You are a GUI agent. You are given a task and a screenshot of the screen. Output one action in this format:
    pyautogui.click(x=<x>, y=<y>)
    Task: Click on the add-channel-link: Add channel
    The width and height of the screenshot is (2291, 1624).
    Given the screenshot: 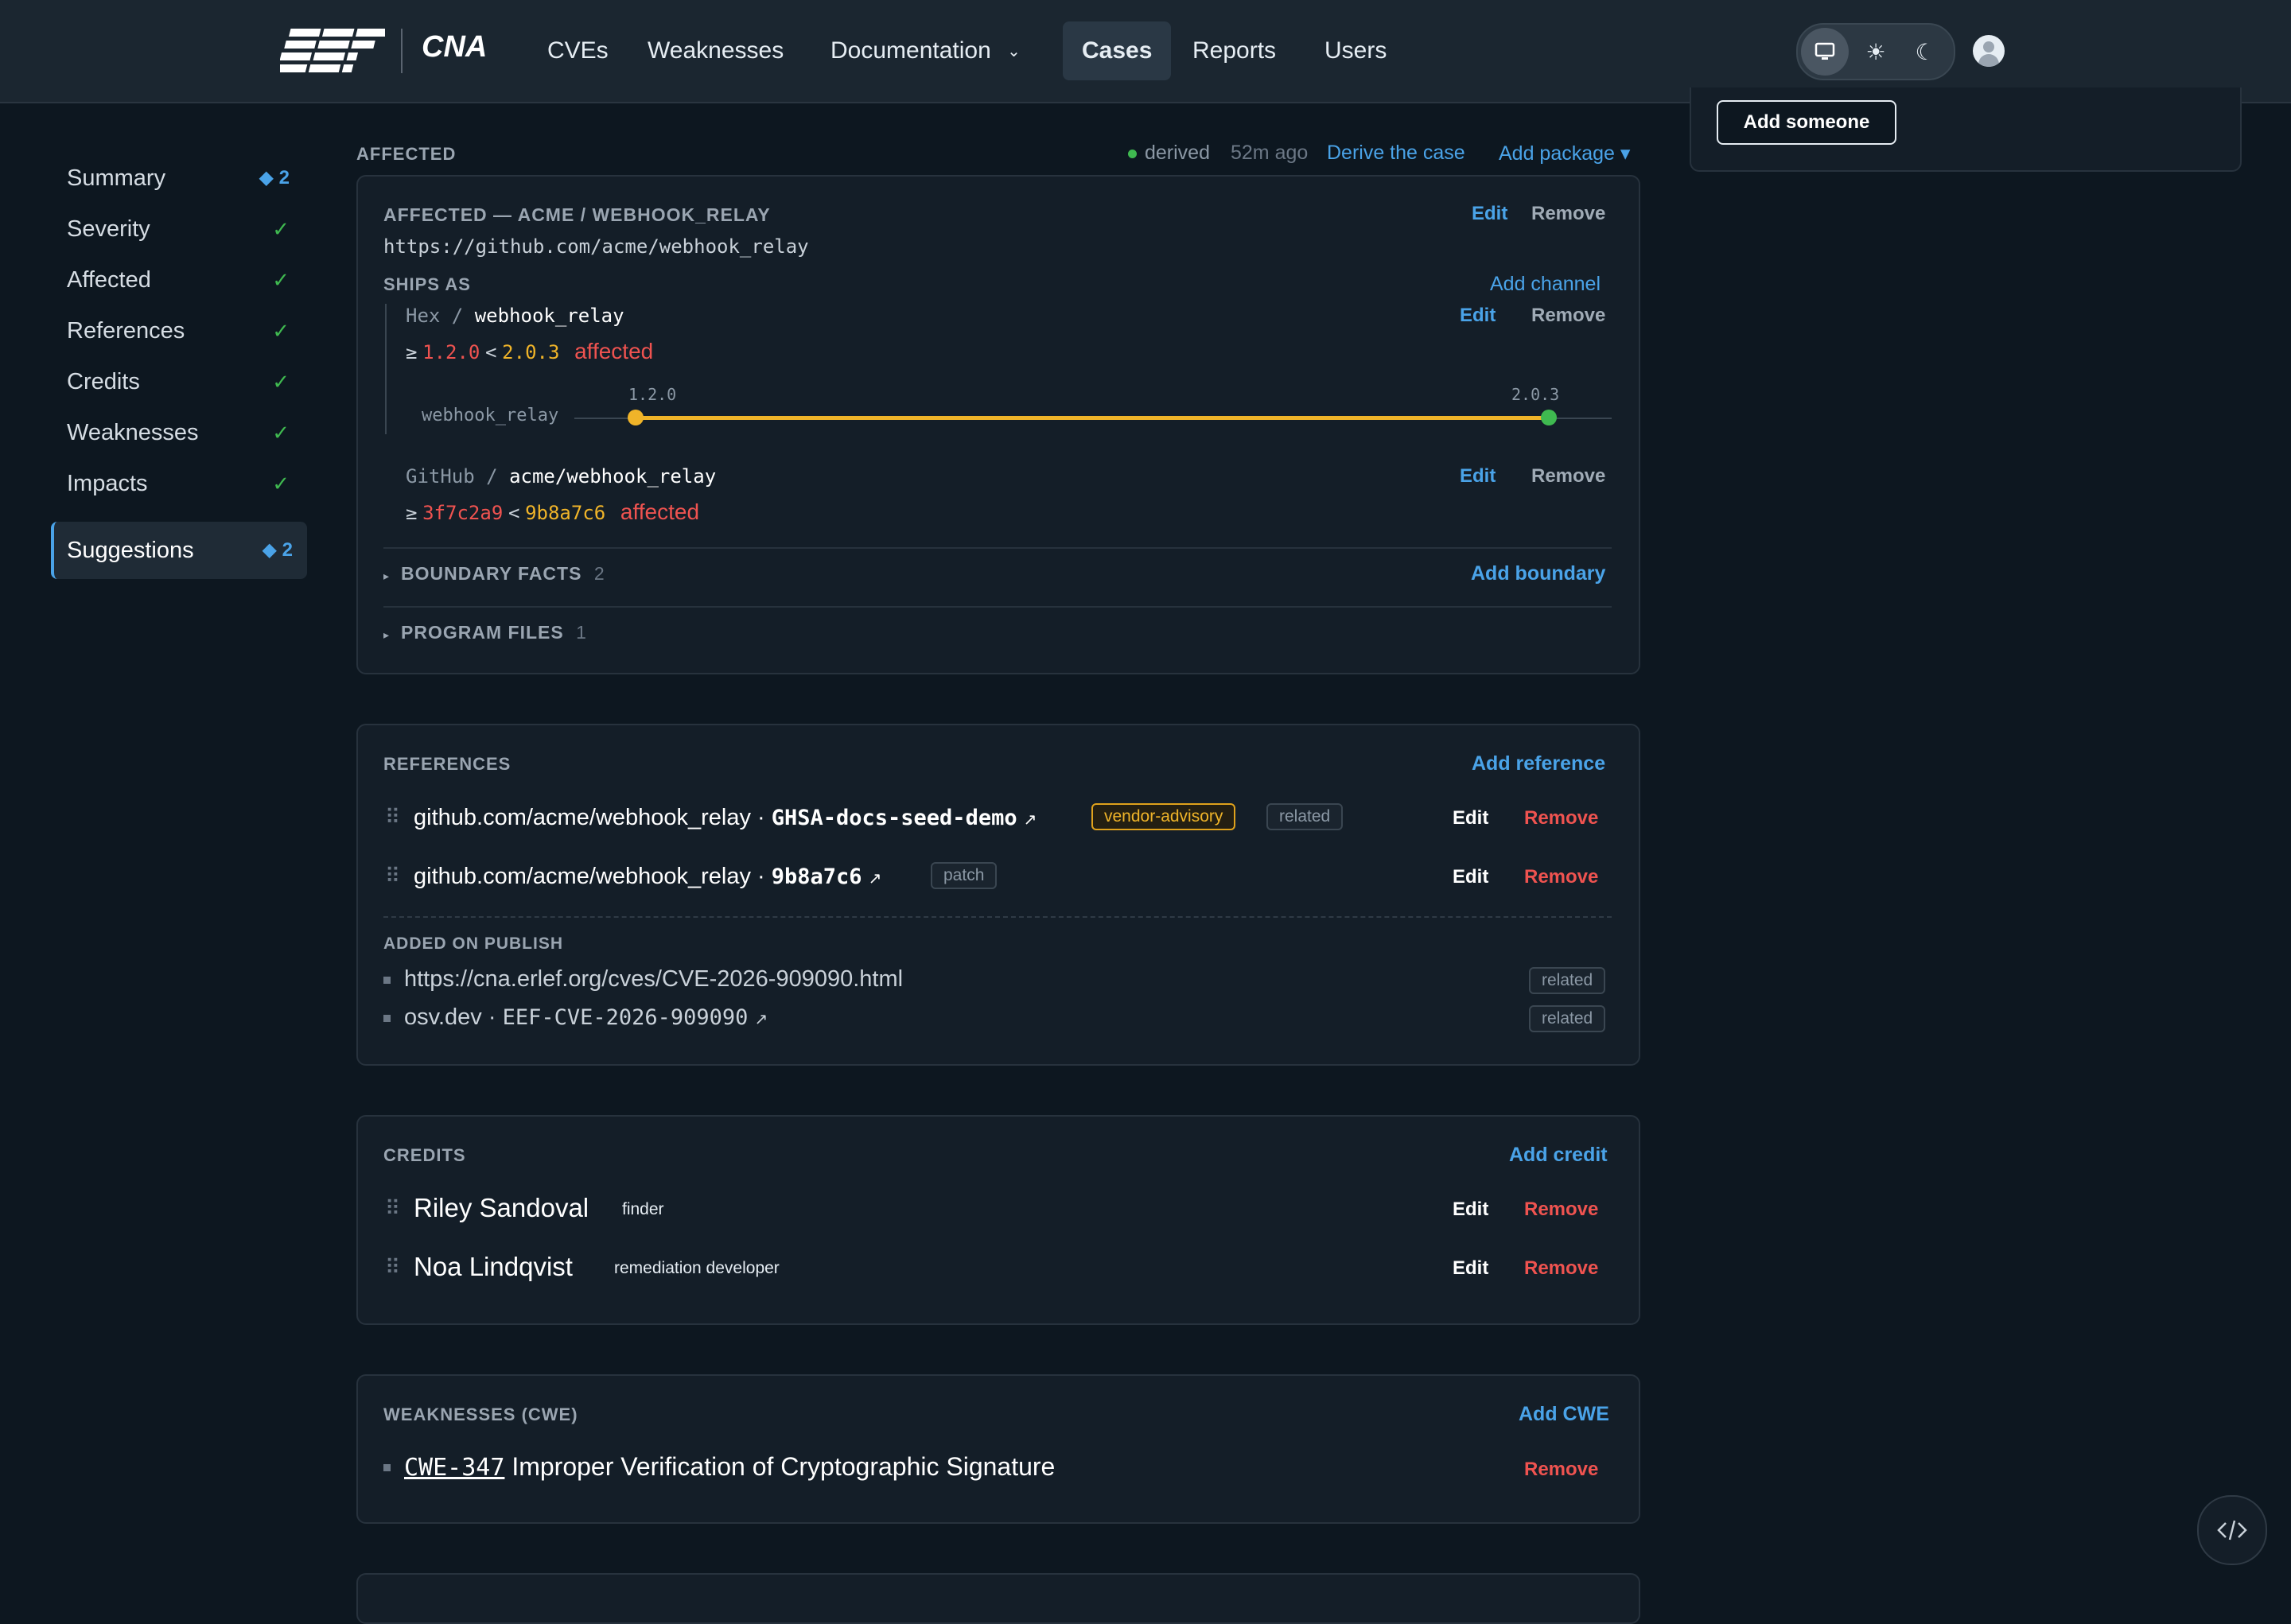 What is the action you would take?
    pyautogui.click(x=1546, y=284)
    